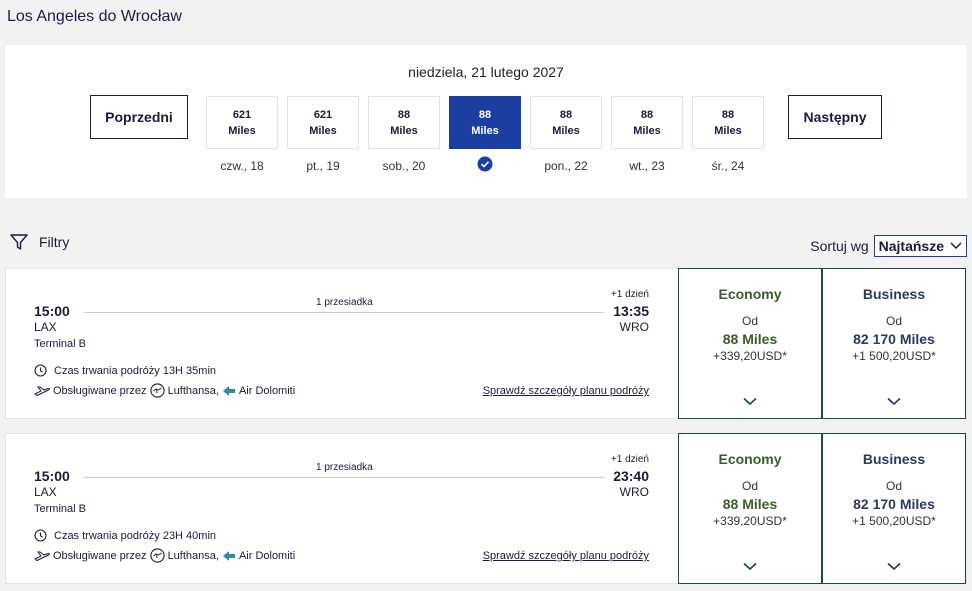  Describe the element at coordinates (728, 166) in the screenshot. I see `date-label: śr., 24` at that location.